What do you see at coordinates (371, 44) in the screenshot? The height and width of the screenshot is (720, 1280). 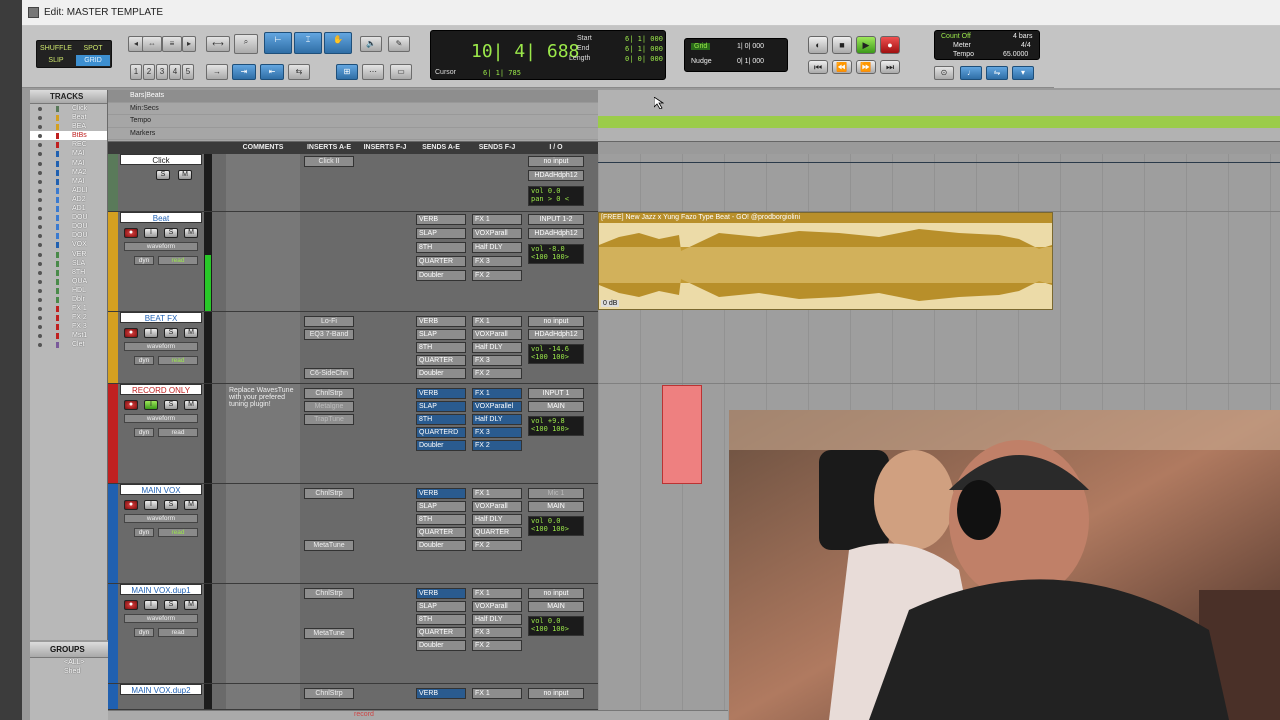 I see `scrubber-tool-icon: 🔈` at bounding box center [371, 44].